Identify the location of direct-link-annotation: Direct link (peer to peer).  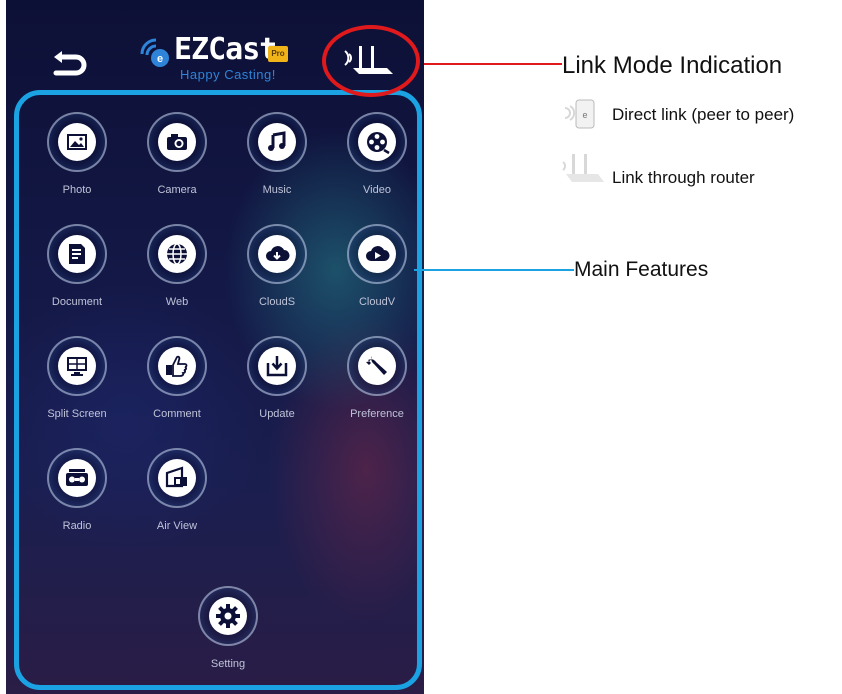
(703, 114).